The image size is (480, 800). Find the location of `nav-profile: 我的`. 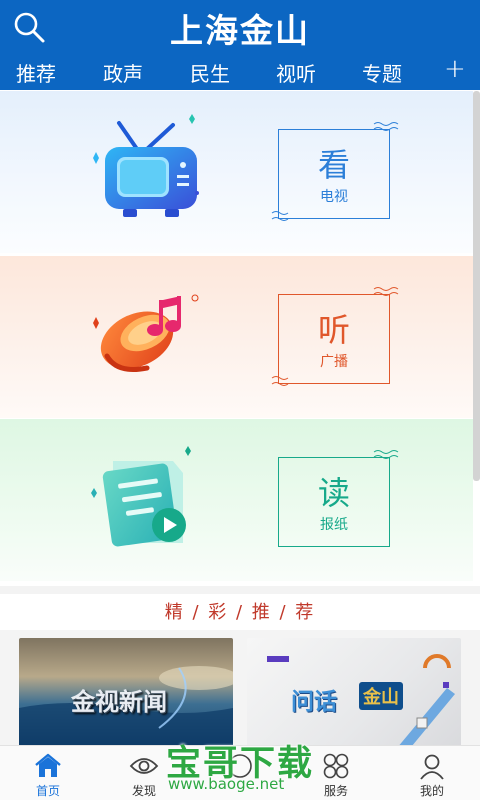

nav-profile: 我的 is located at coordinates (432, 773).